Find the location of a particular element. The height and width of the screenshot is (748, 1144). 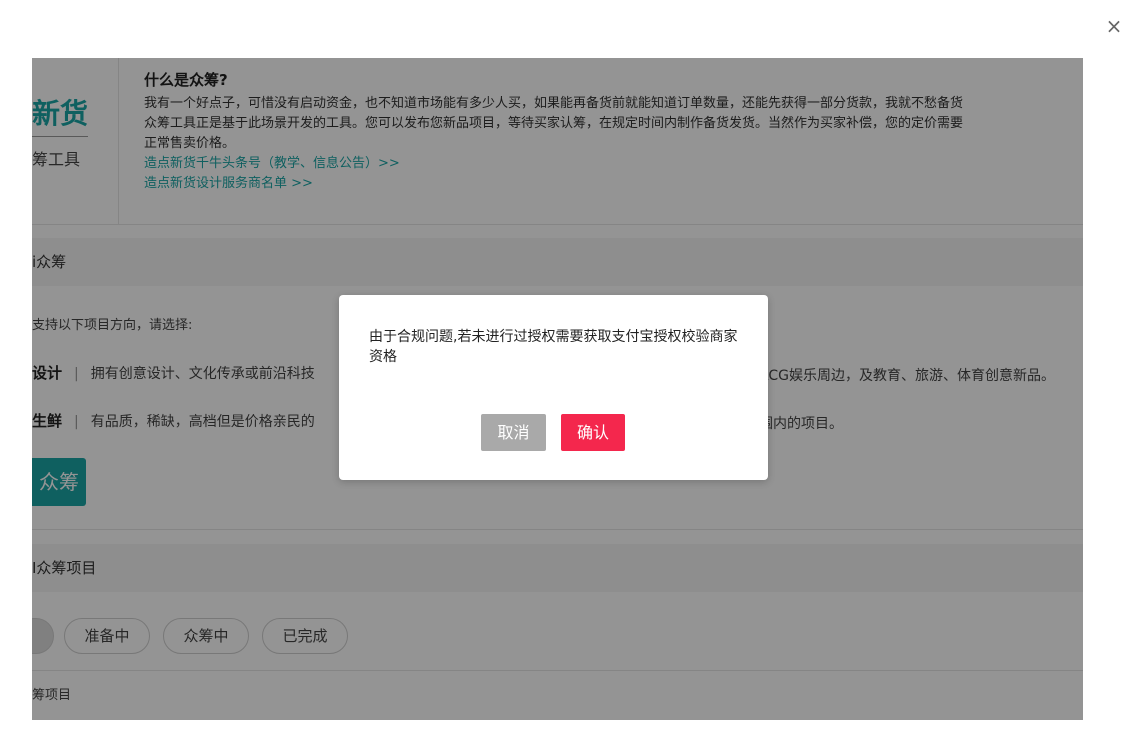

dialog-message: 由于合规问题,若未进行过授权需要获取支付宝授权校验商家资格 is located at coordinates (553, 347).